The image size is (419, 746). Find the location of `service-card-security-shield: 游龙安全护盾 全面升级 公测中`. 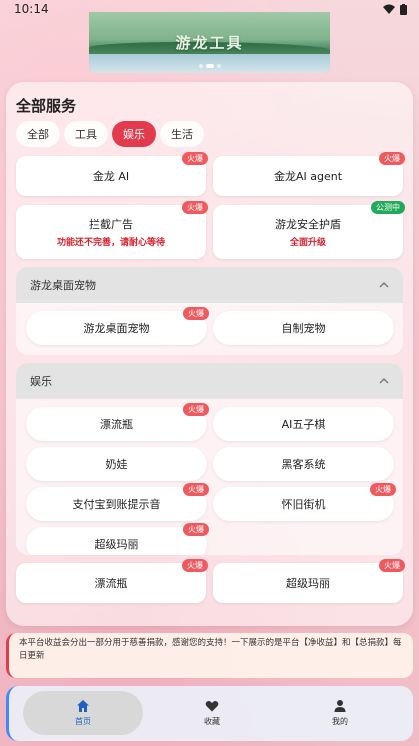

service-card-security-shield: 游龙安全护盾 全面升级 公测中 is located at coordinates (309, 230).